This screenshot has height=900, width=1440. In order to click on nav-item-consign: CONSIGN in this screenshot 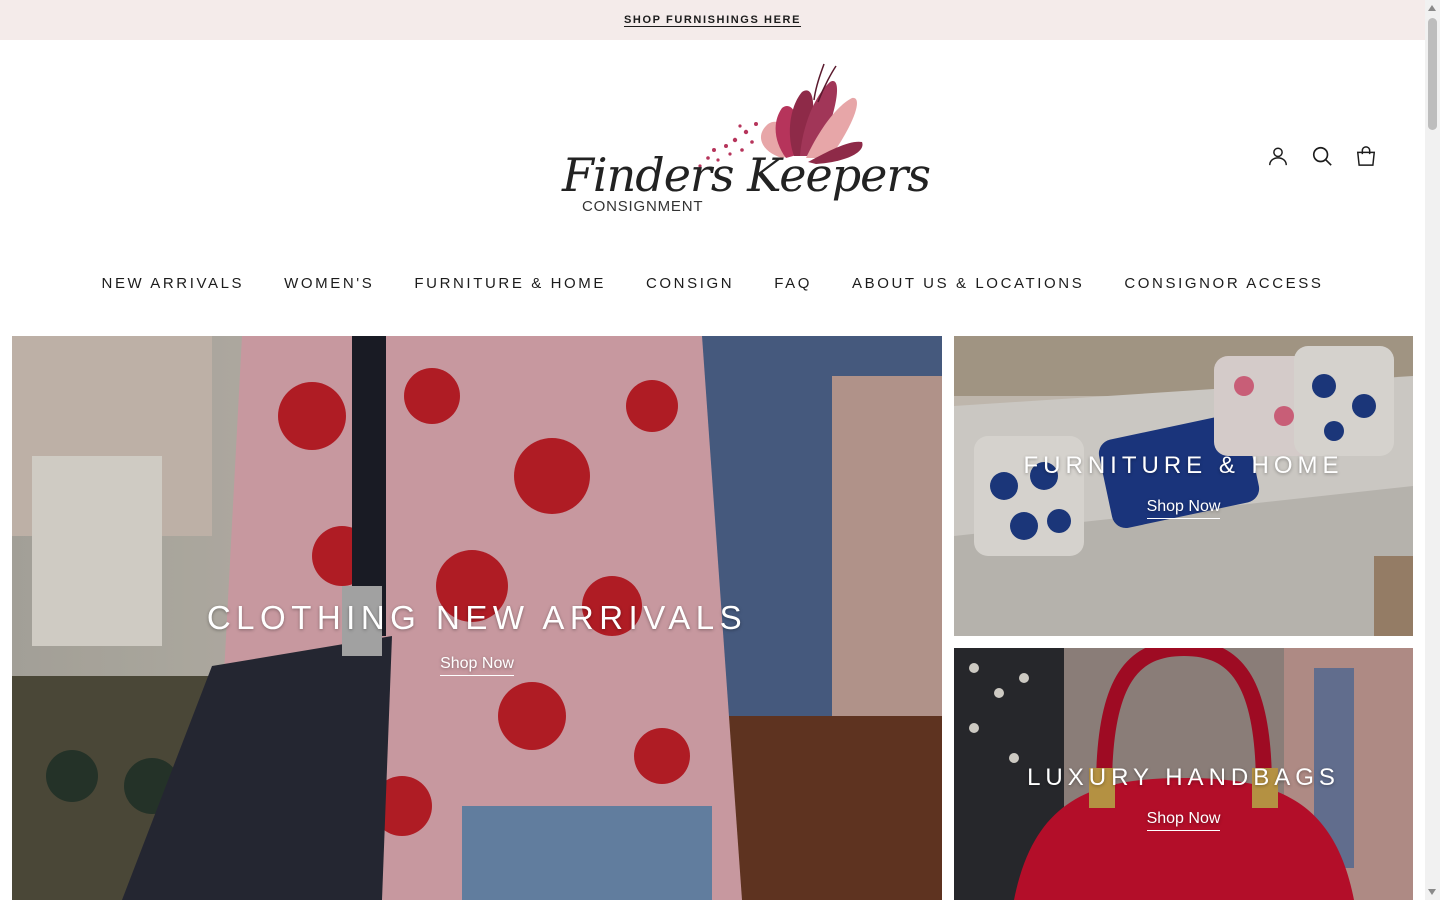, I will do `click(690, 283)`.